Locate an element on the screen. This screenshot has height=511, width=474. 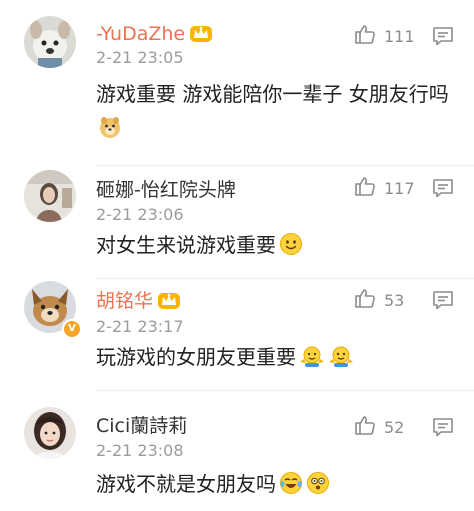
verified-v-icon: V is located at coordinates (72, 329).